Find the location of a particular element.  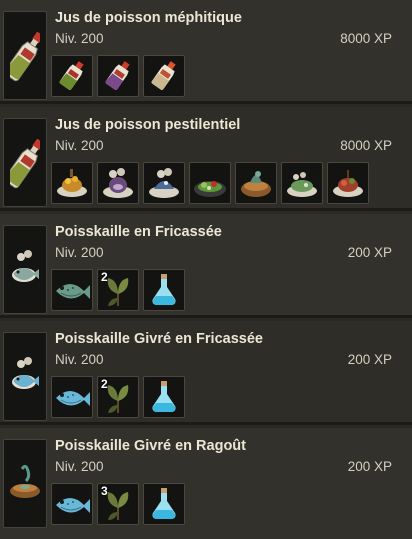

recipe-name: Poisskaille en Fricassée is located at coordinates (138, 232).